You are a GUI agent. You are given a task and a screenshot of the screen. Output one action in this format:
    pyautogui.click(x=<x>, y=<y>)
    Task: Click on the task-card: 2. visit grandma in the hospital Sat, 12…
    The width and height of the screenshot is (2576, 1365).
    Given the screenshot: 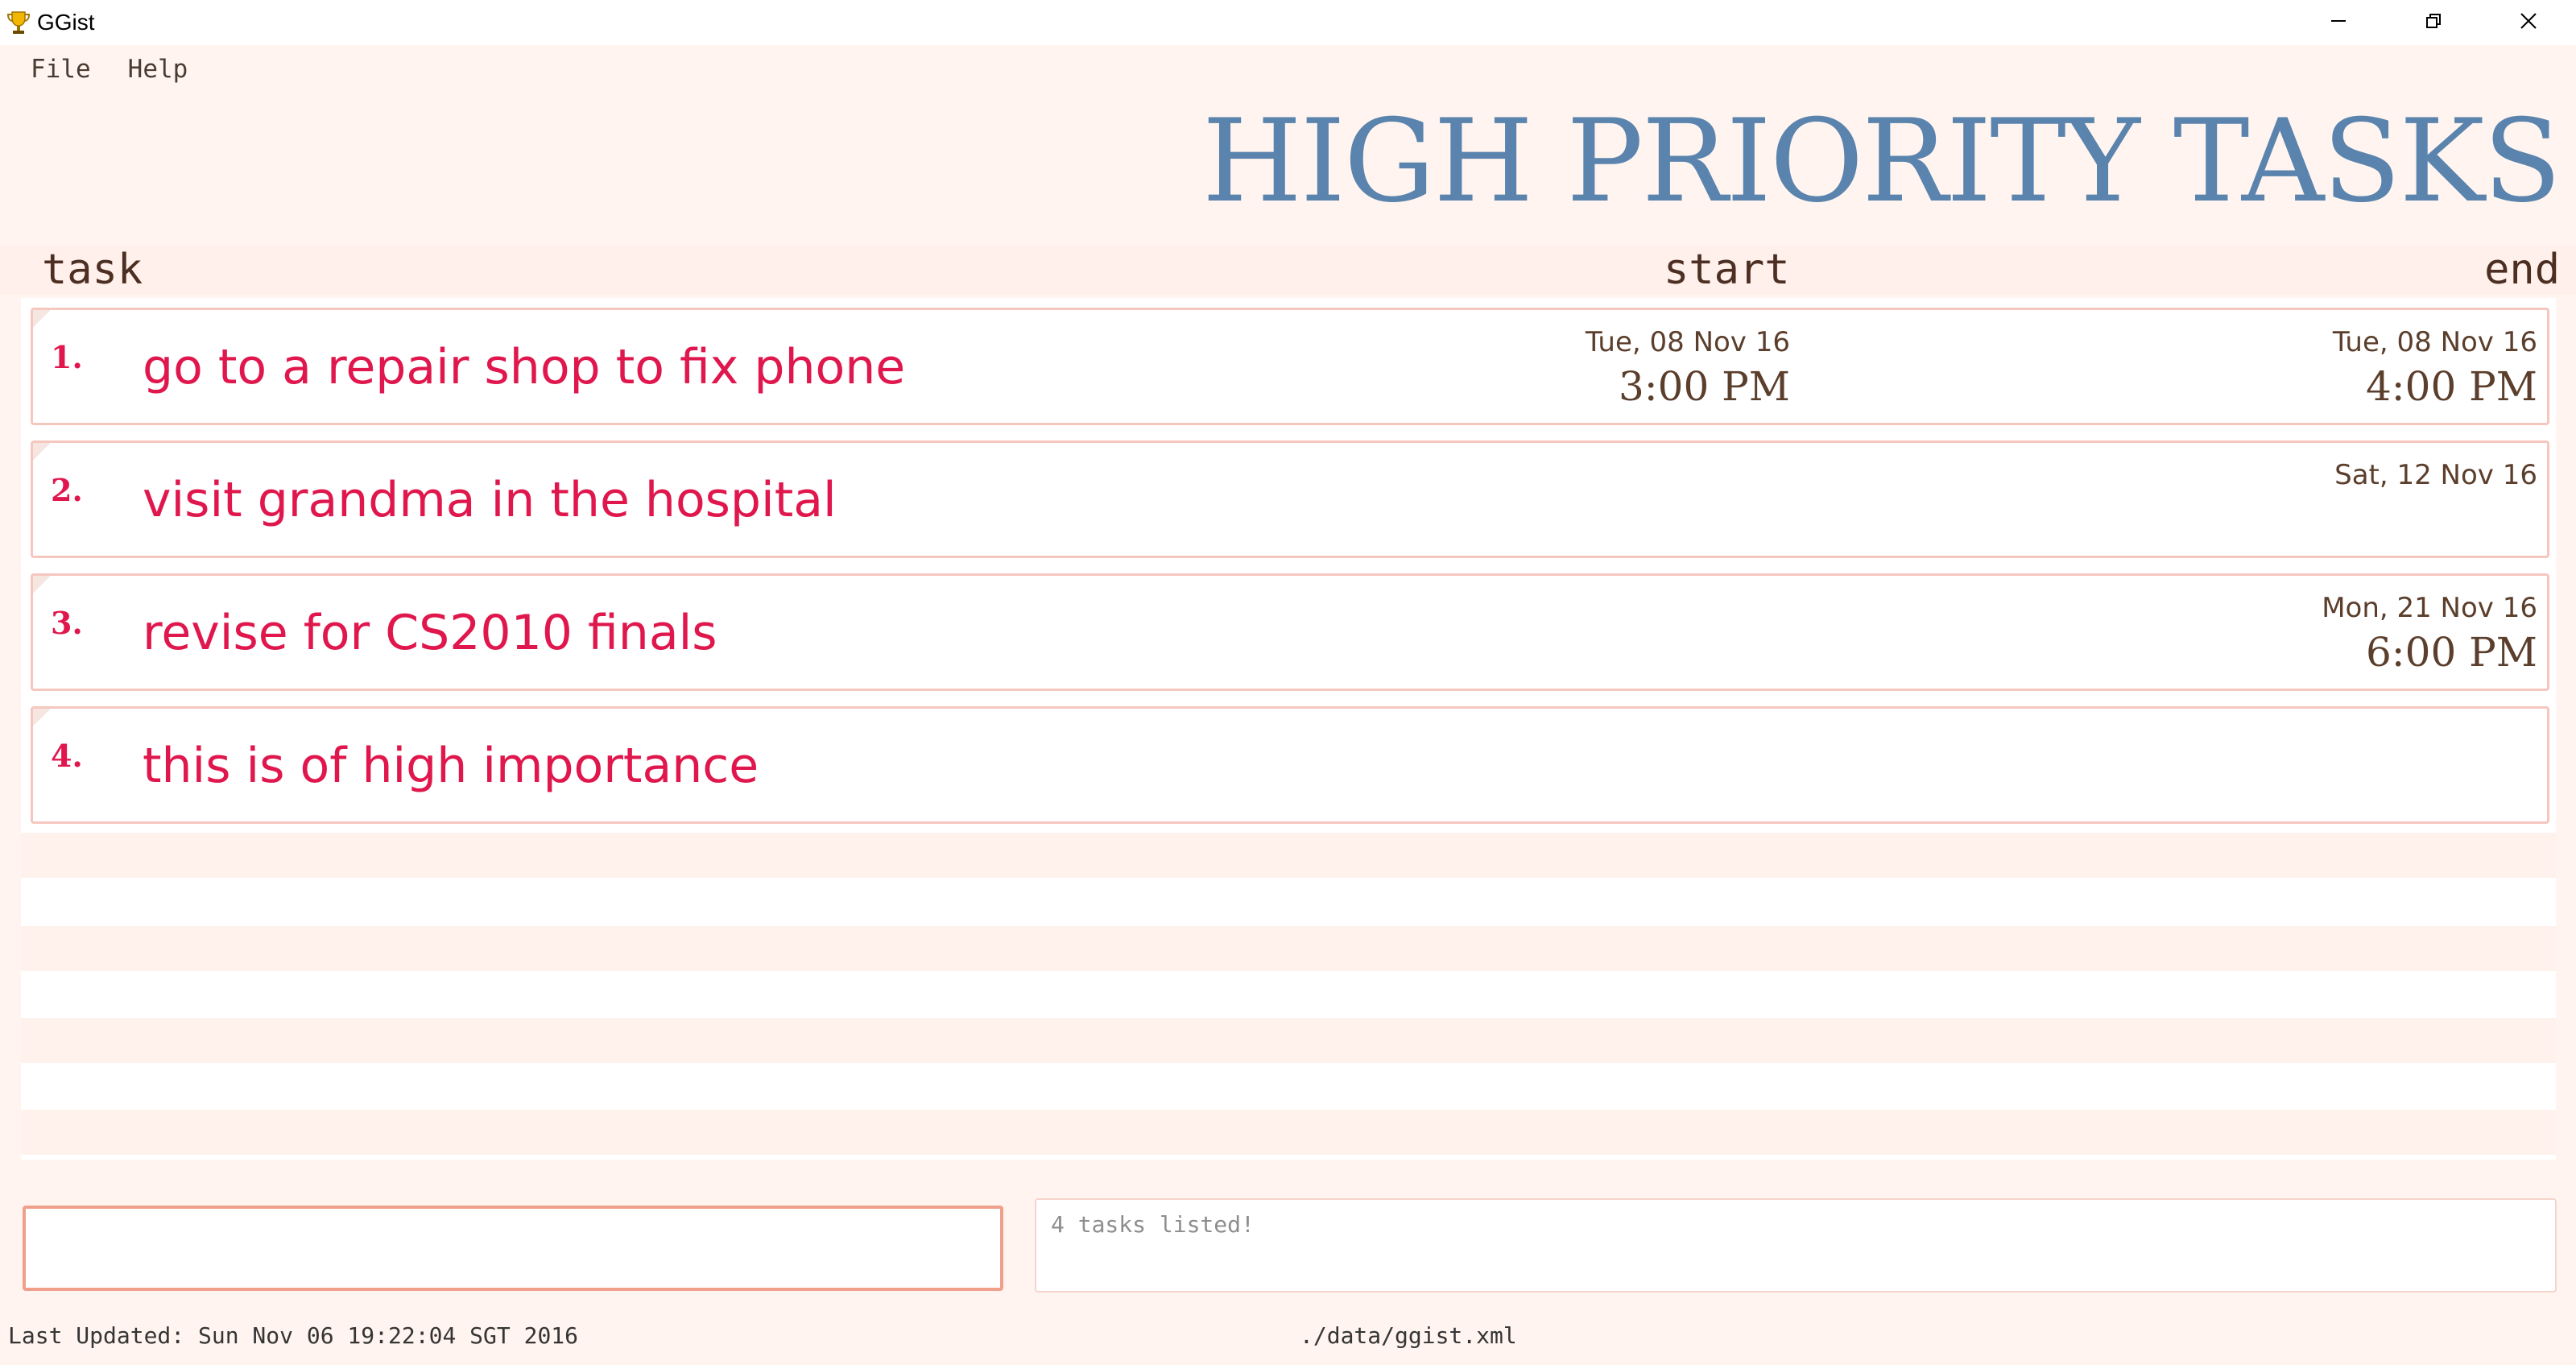 What is the action you would take?
    pyautogui.click(x=1290, y=499)
    